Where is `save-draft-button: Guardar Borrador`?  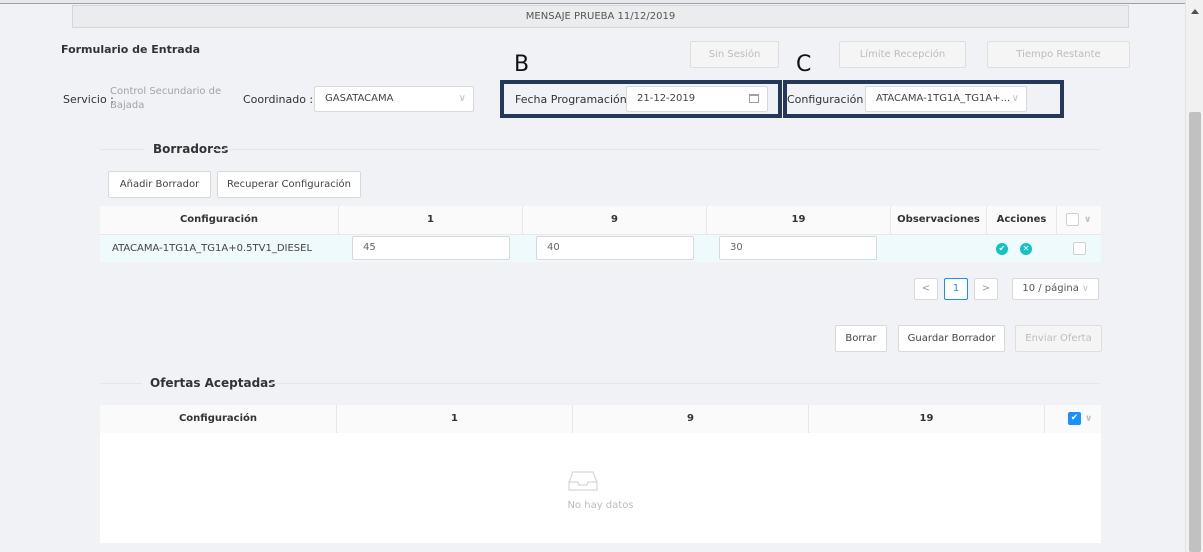
save-draft-button: Guardar Borrador is located at coordinates (951, 338).